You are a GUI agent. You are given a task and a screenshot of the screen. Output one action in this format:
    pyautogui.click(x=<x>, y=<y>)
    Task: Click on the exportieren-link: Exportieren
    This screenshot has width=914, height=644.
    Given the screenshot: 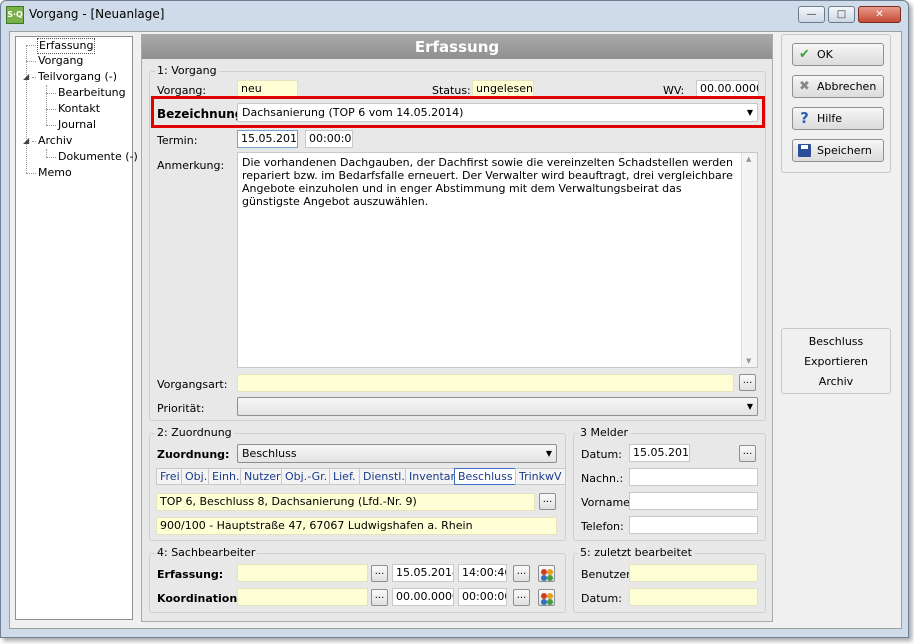 What is the action you would take?
    pyautogui.click(x=836, y=361)
    